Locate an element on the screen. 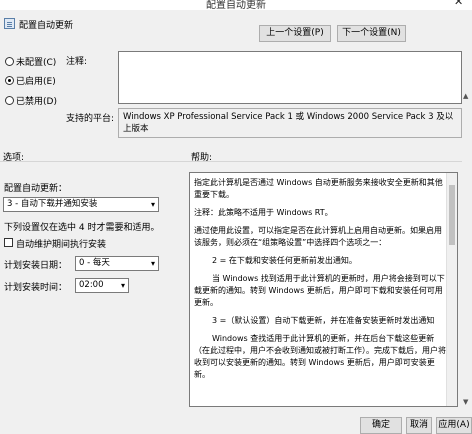  radio-not-configured-label: 未配置(C) is located at coordinates (36, 61).